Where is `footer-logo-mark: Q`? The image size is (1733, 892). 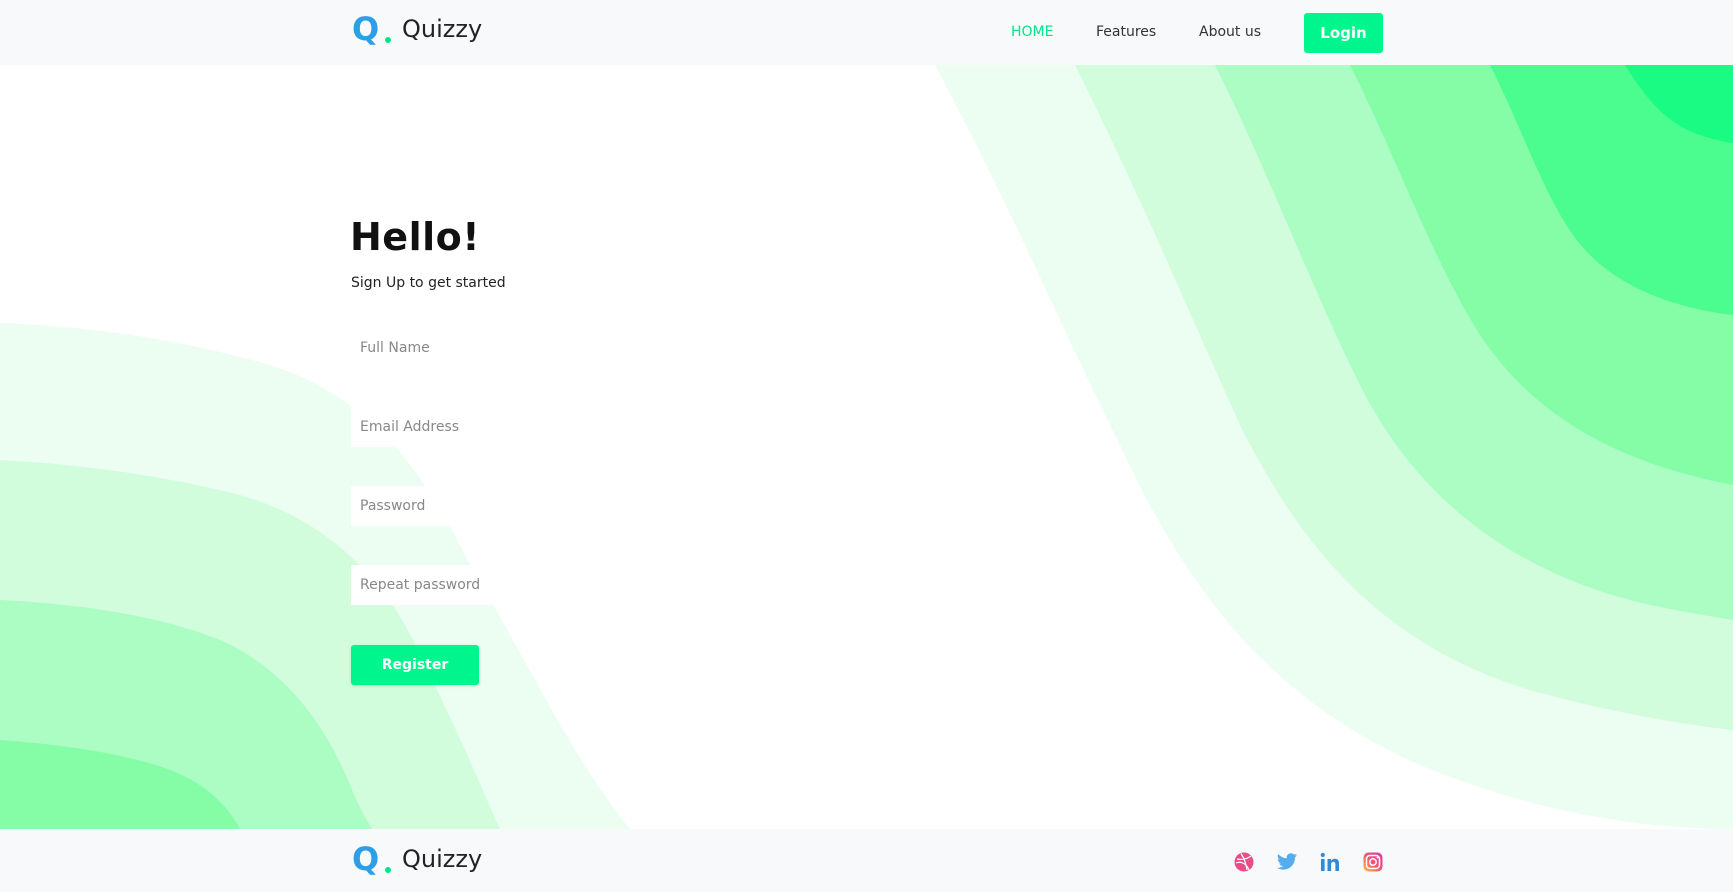 footer-logo-mark: Q is located at coordinates (372, 859).